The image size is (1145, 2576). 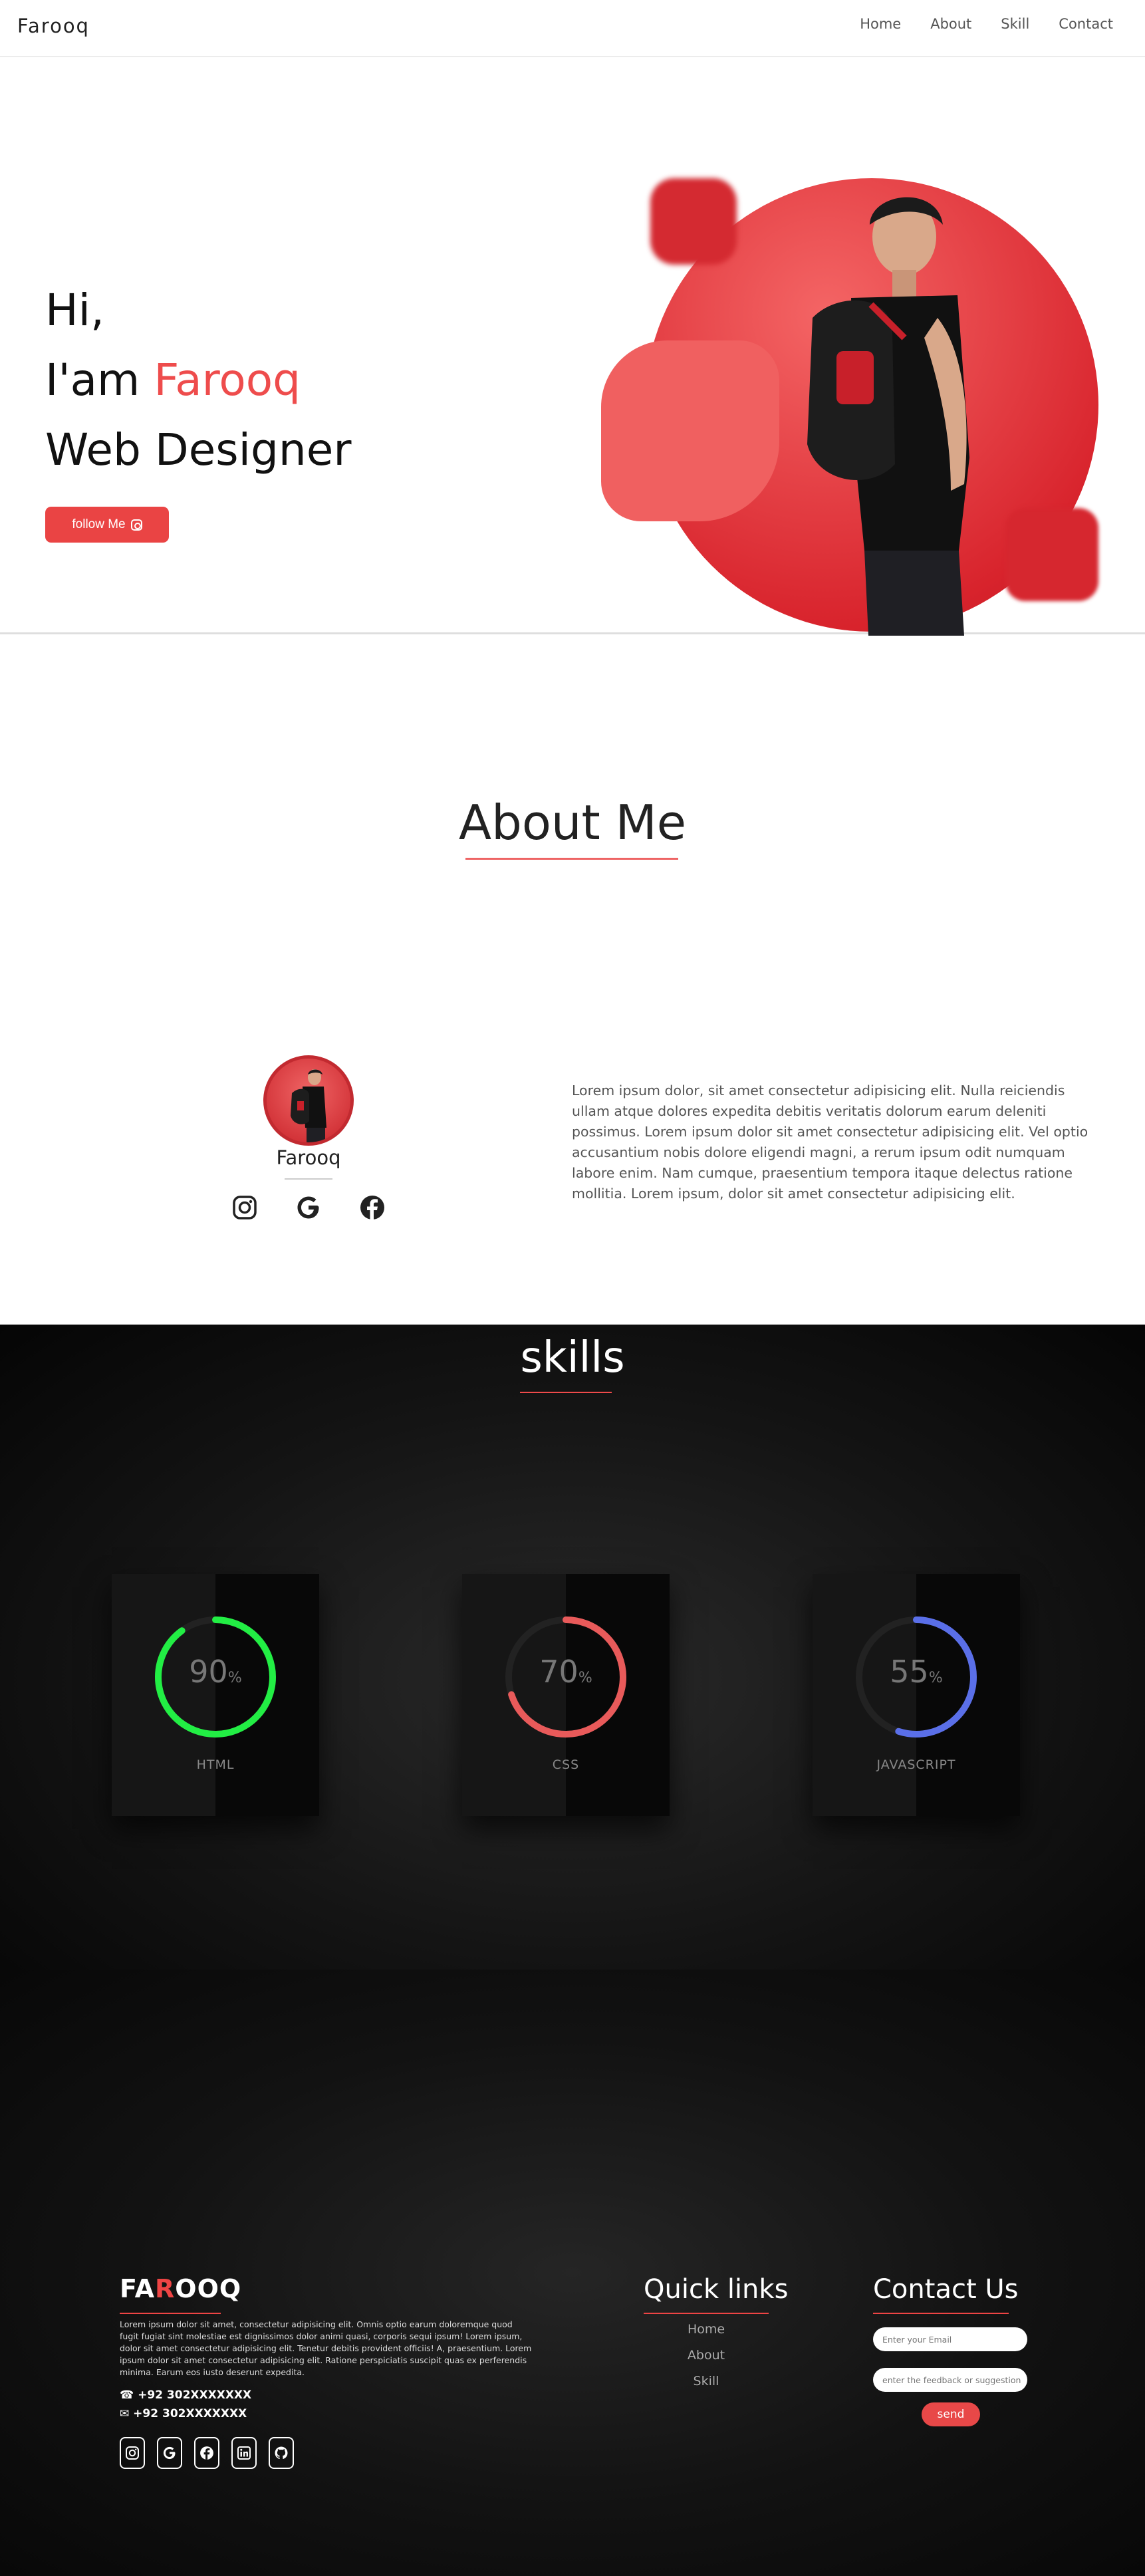 I want to click on nav-links: Home About Skill Contact, so click(x=986, y=24).